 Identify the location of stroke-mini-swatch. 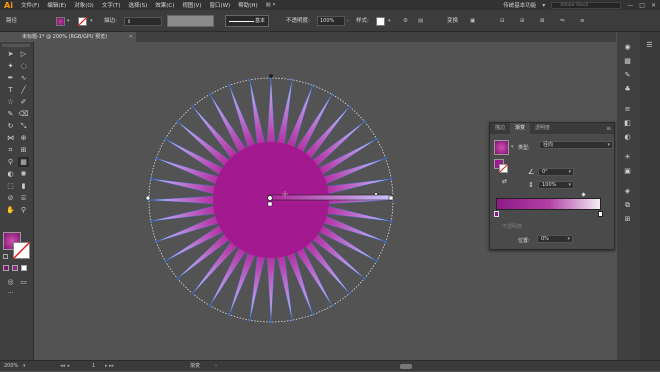
(503, 168).